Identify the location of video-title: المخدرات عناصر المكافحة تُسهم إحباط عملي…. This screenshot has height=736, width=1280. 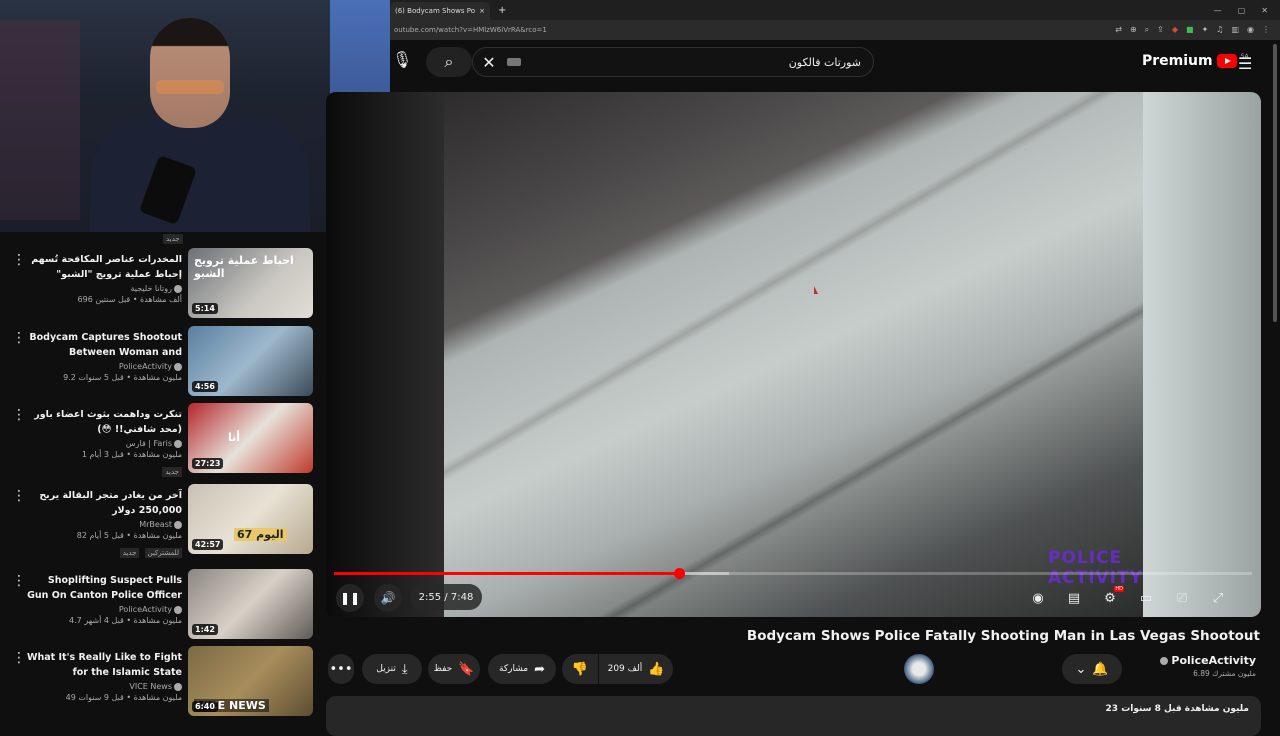
(104, 267).